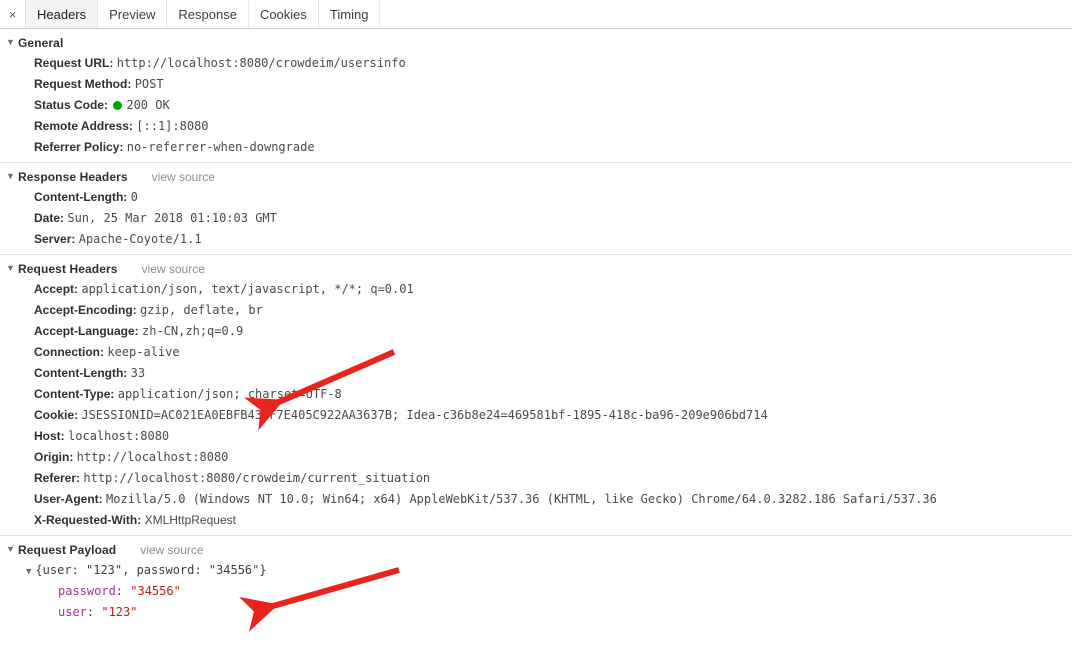 The width and height of the screenshot is (1072, 665). I want to click on row-origin: Origin: http://localhost:8080, so click(536, 457).